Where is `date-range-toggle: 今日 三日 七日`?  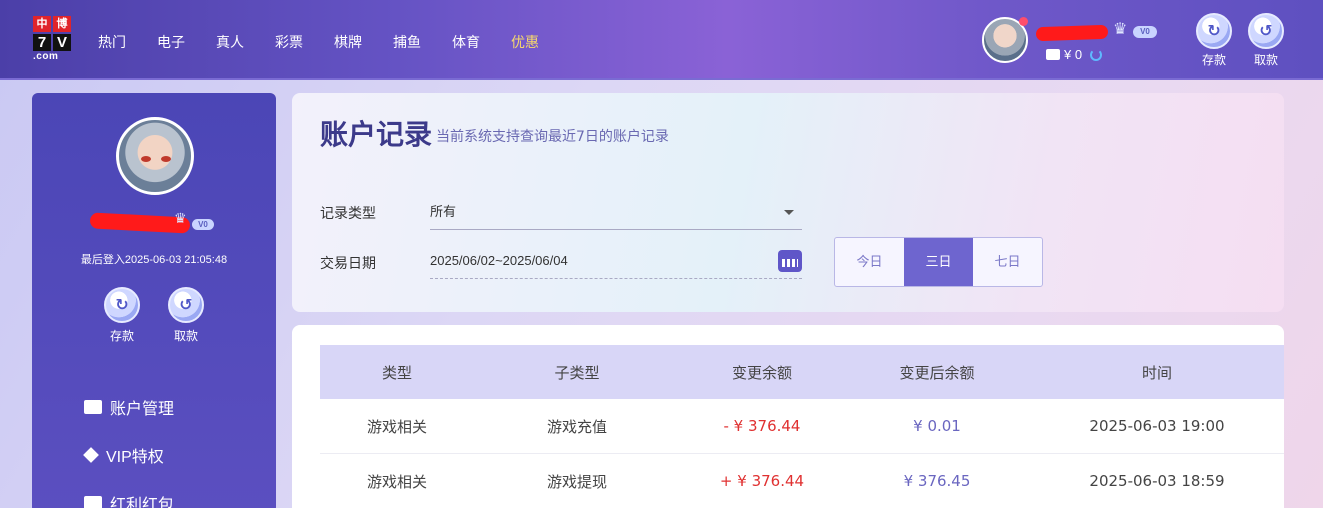 date-range-toggle: 今日 三日 七日 is located at coordinates (938, 262).